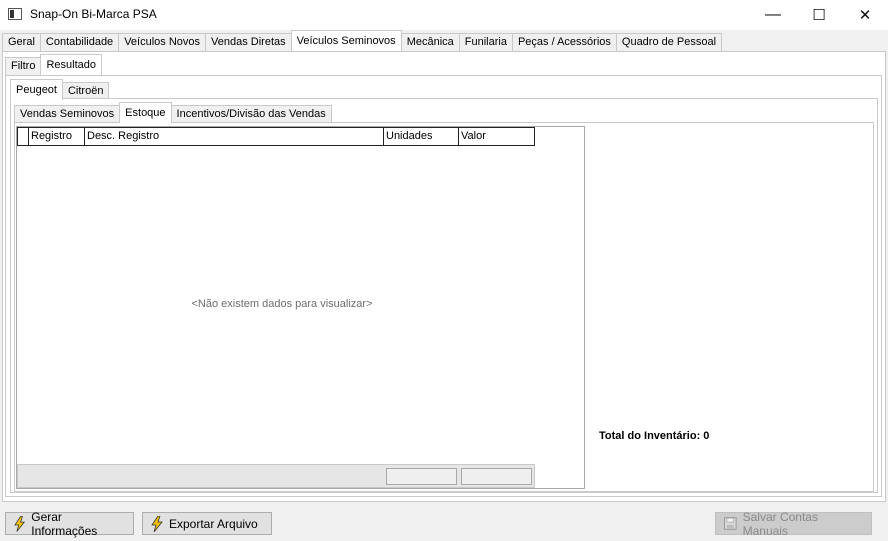 This screenshot has width=888, height=541. I want to click on tab-veiculos-seminovos: Veículos Seminovos, so click(346, 40).